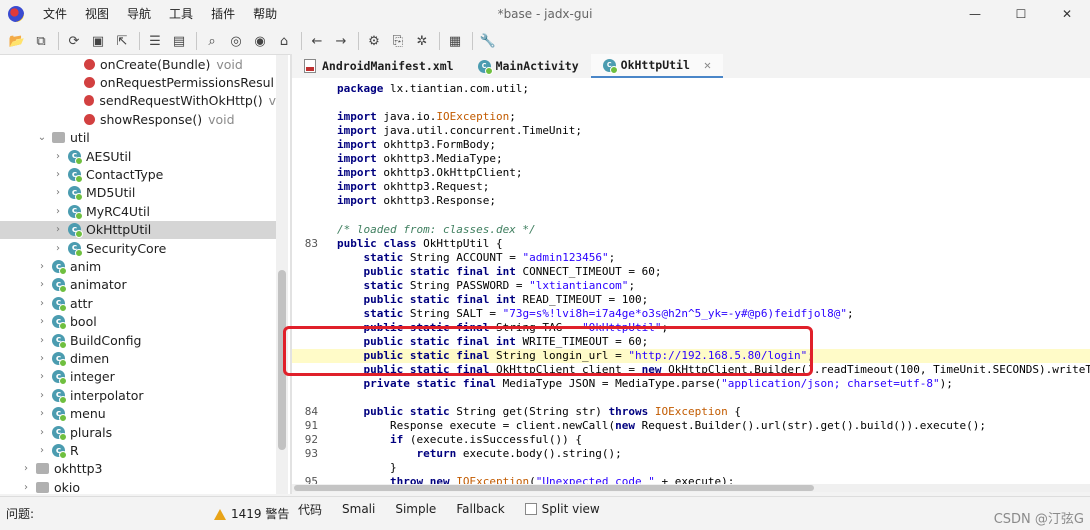 This screenshot has height=530, width=1090. What do you see at coordinates (420, 244) in the screenshot?
I see `code-text: public class OkHttpUtil {` at bounding box center [420, 244].